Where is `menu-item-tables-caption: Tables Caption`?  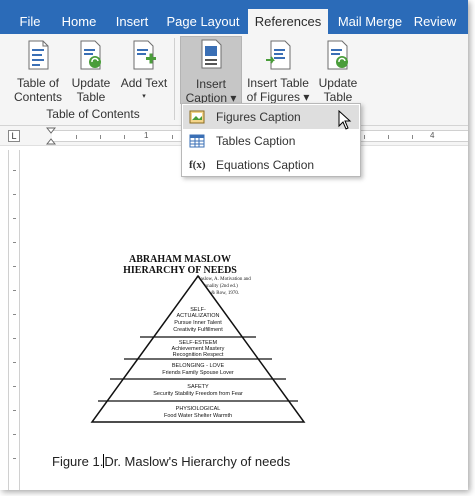
menu-item-tables-caption: Tables Caption is located at coordinates (271, 141).